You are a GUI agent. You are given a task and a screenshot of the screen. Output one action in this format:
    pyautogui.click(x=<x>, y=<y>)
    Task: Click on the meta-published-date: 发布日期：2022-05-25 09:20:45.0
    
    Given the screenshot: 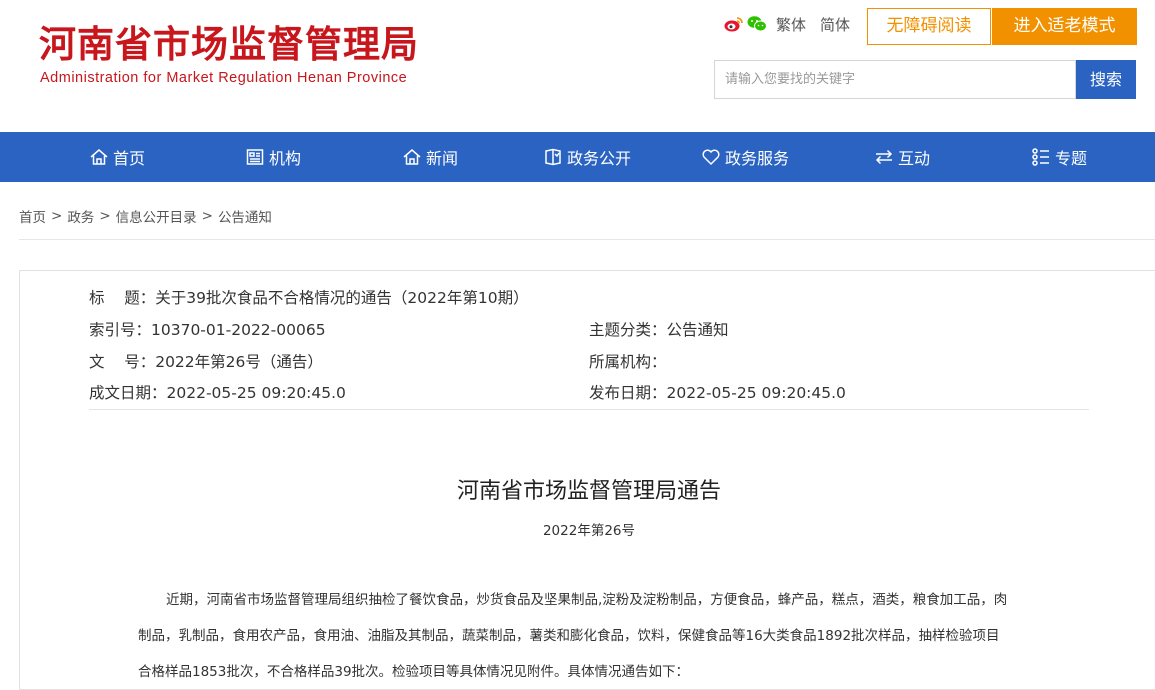 What is the action you would take?
    pyautogui.click(x=717, y=393)
    